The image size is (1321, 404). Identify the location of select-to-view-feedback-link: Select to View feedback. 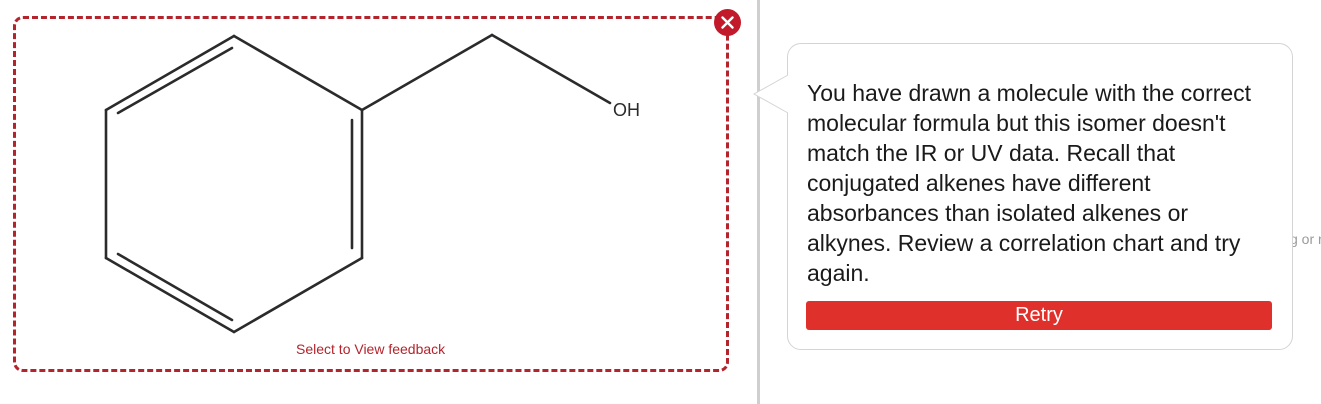
(370, 349).